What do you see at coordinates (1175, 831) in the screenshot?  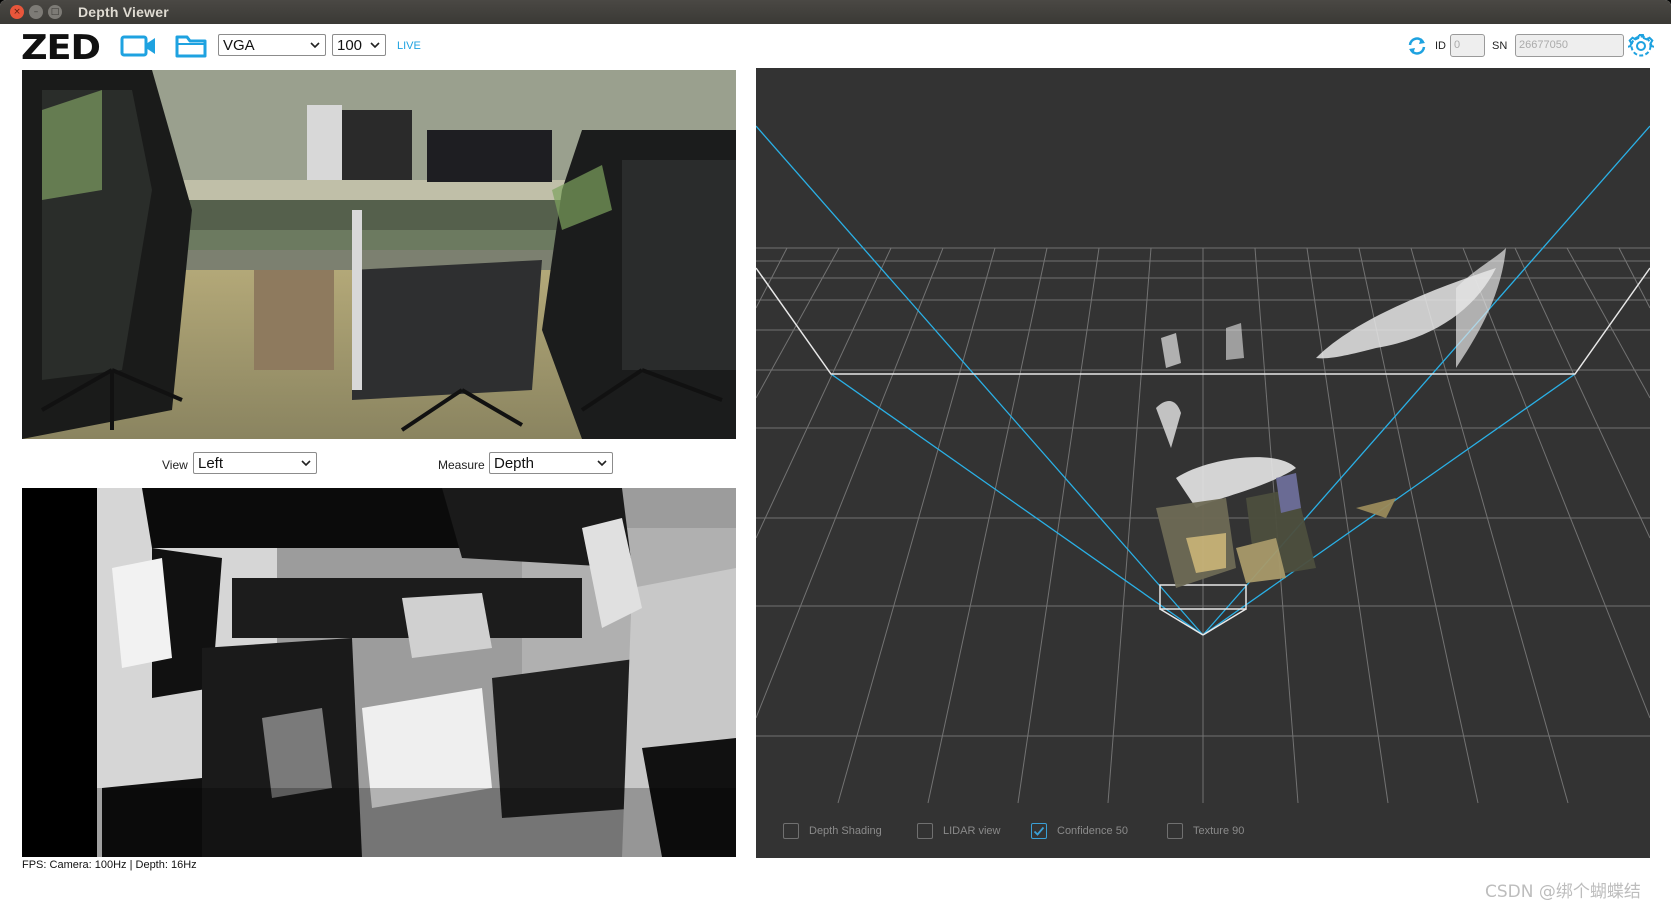 I see `texture-checkbox` at bounding box center [1175, 831].